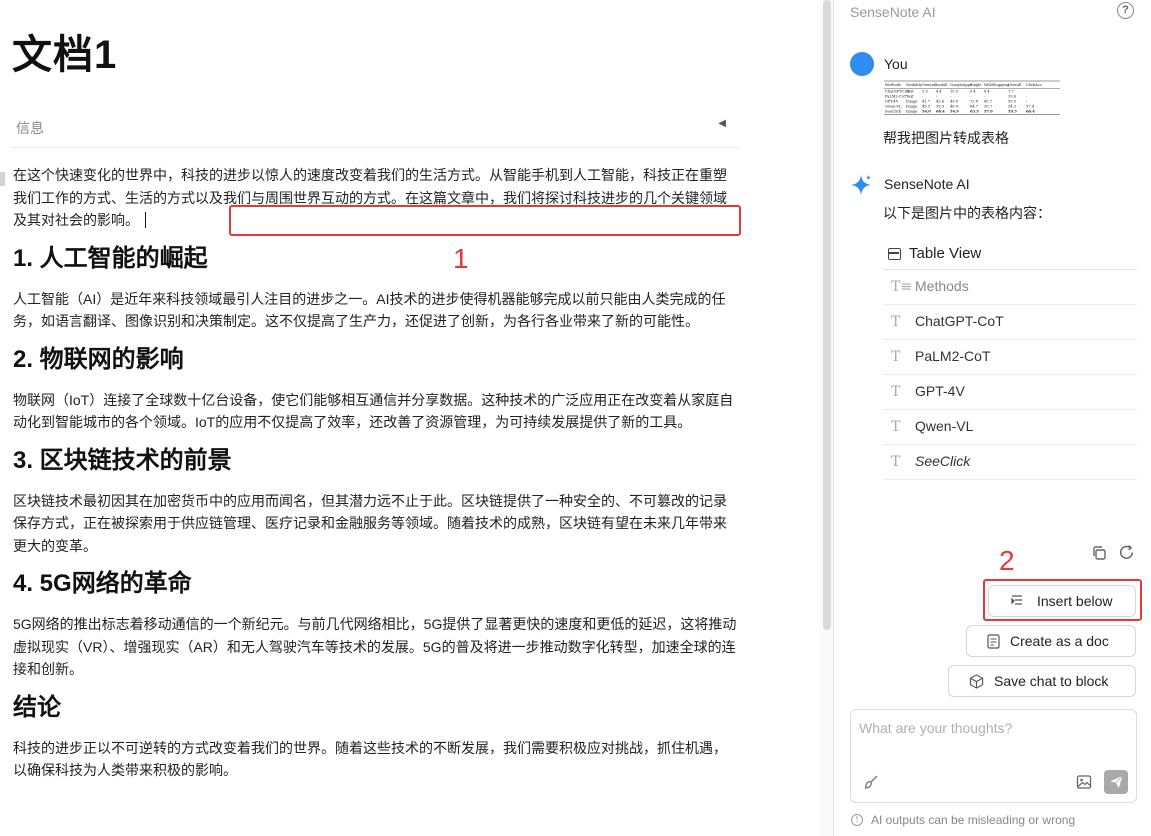 This screenshot has width=1151, height=836. Describe the element at coordinates (997, 85) in the screenshot. I see `thumbnail-cell: WebShopping` at that location.